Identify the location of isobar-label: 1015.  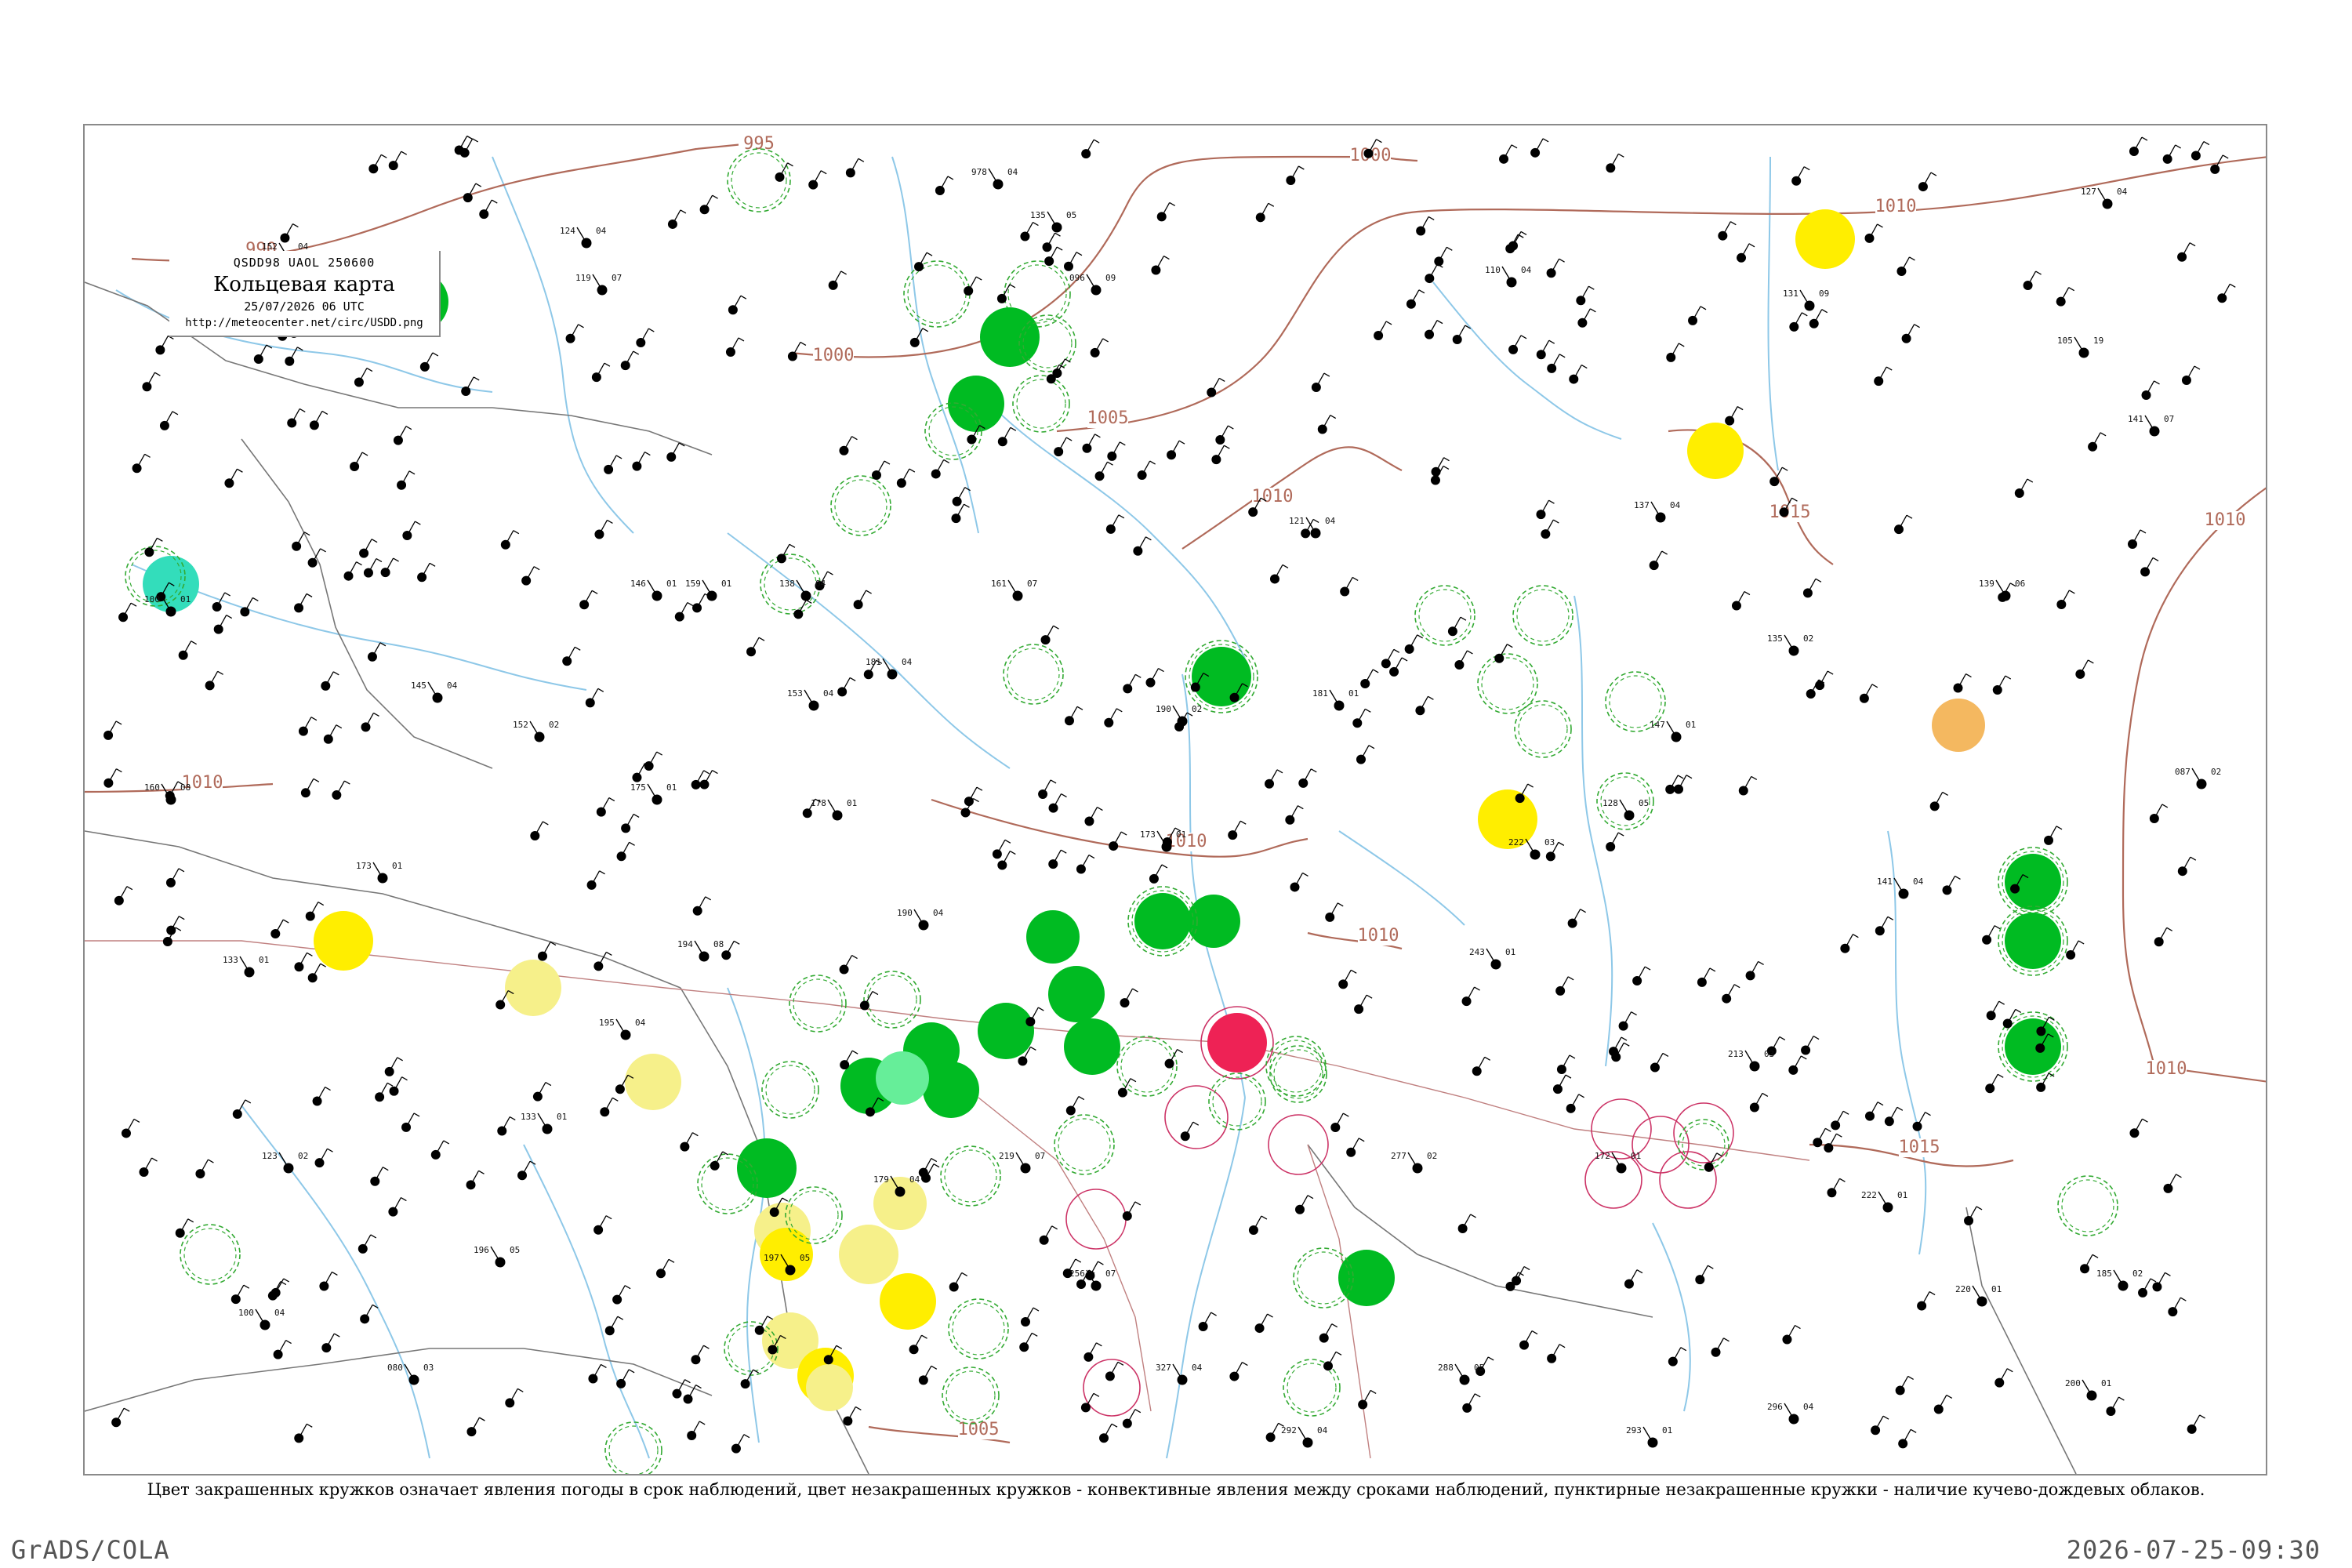
(1790, 512).